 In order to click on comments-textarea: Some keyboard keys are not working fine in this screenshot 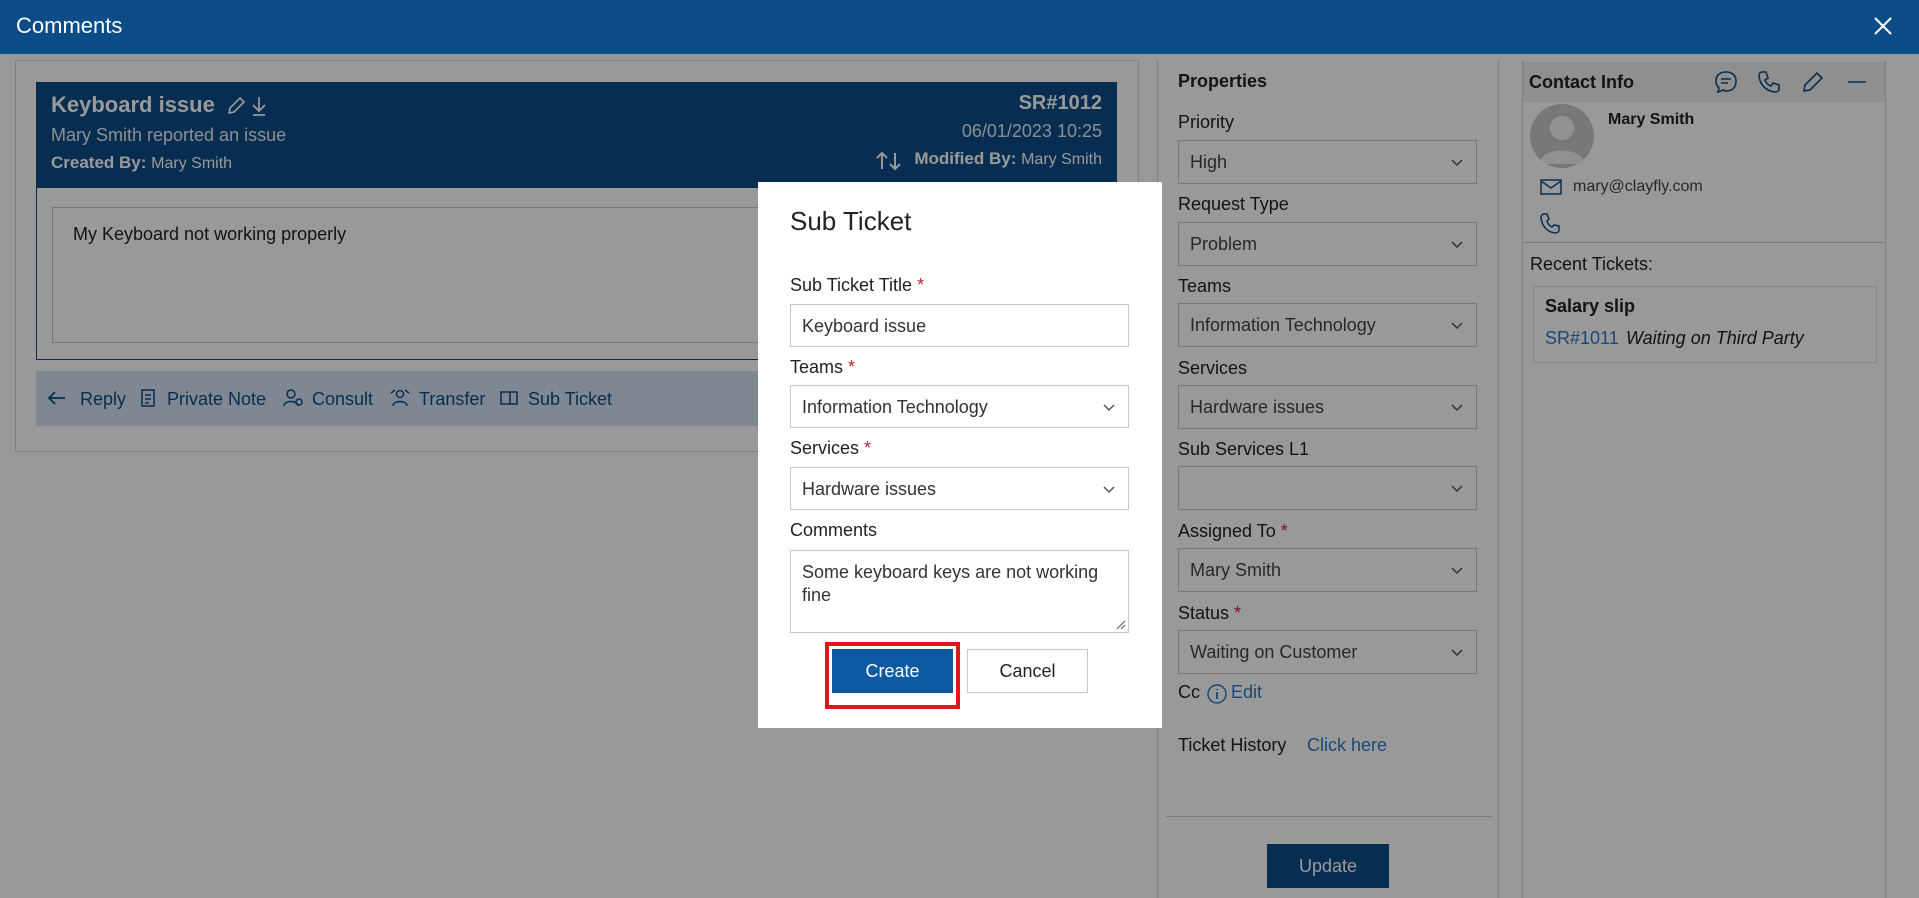, I will do `click(959, 591)`.